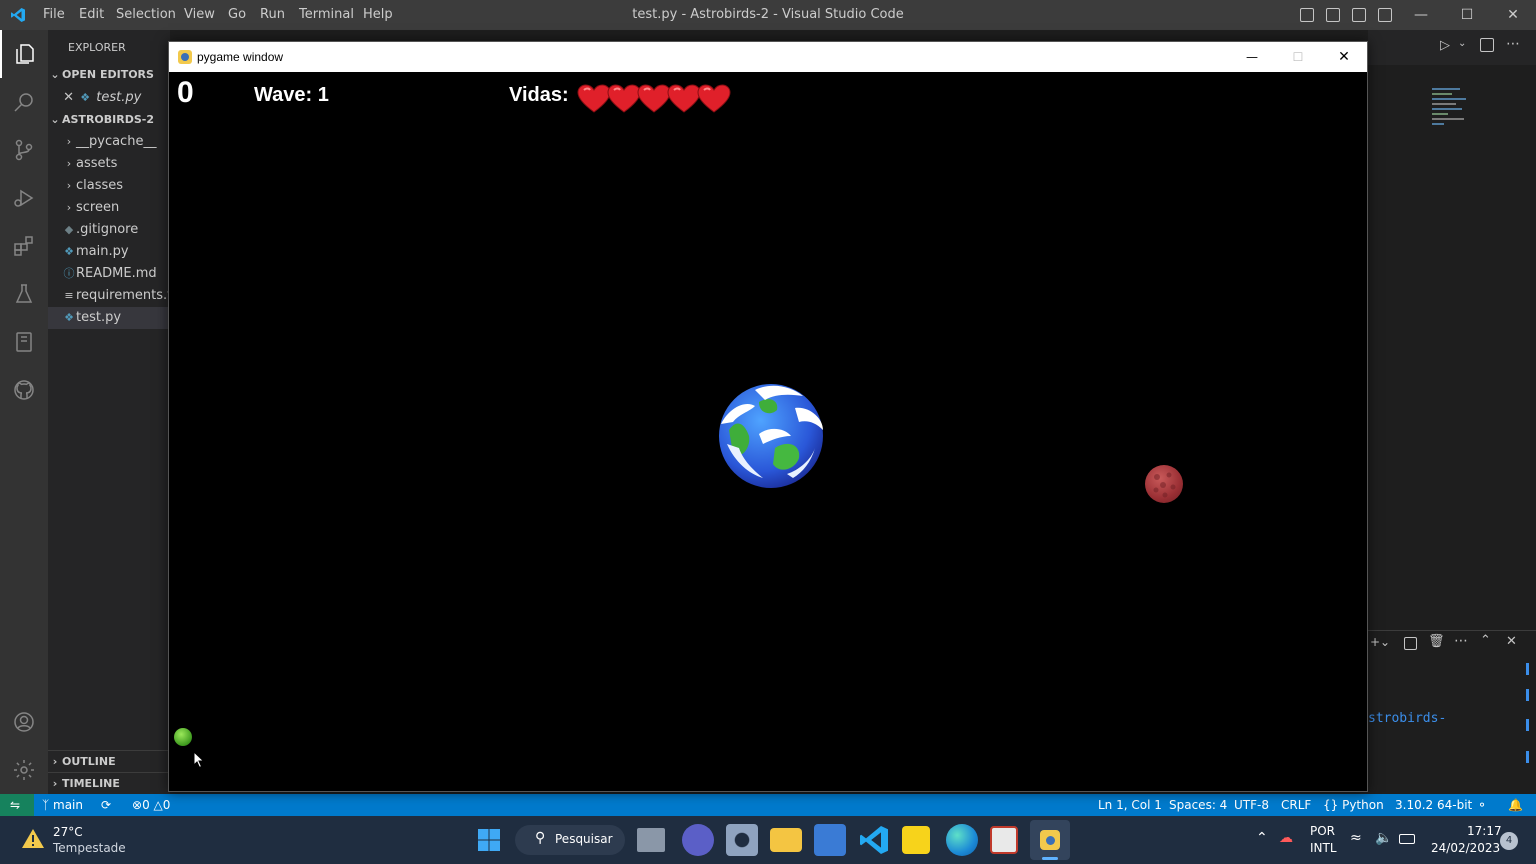  I want to click on open-editors-header: ⌄ OPEN EDITORS, so click(109, 75).